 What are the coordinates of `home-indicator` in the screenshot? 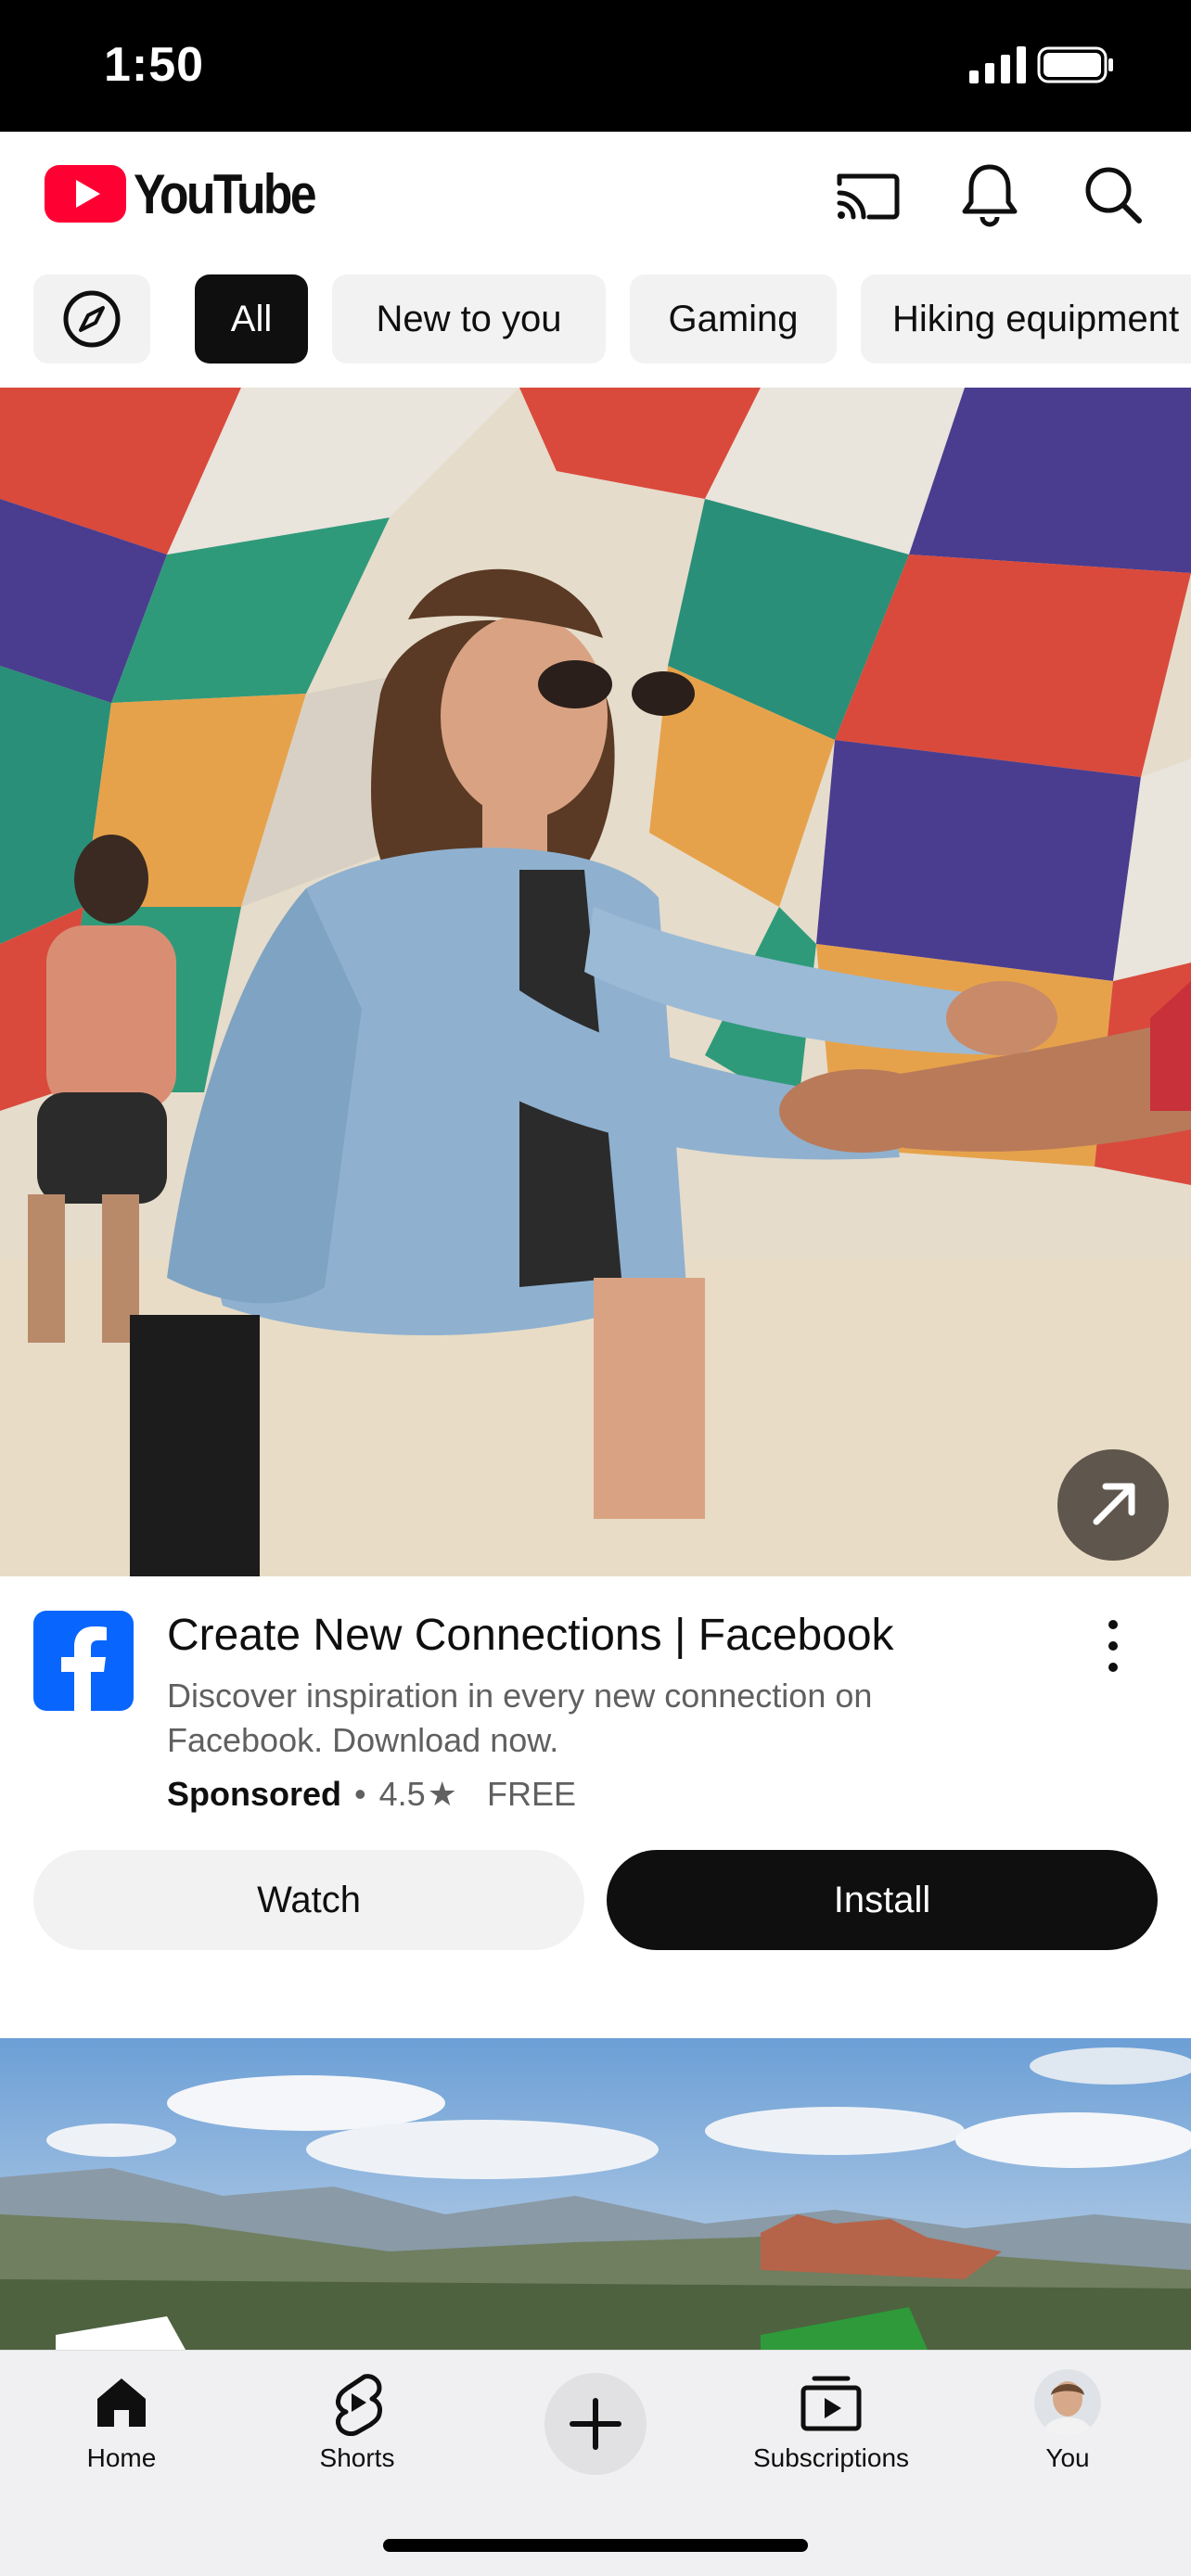 It's located at (595, 2545).